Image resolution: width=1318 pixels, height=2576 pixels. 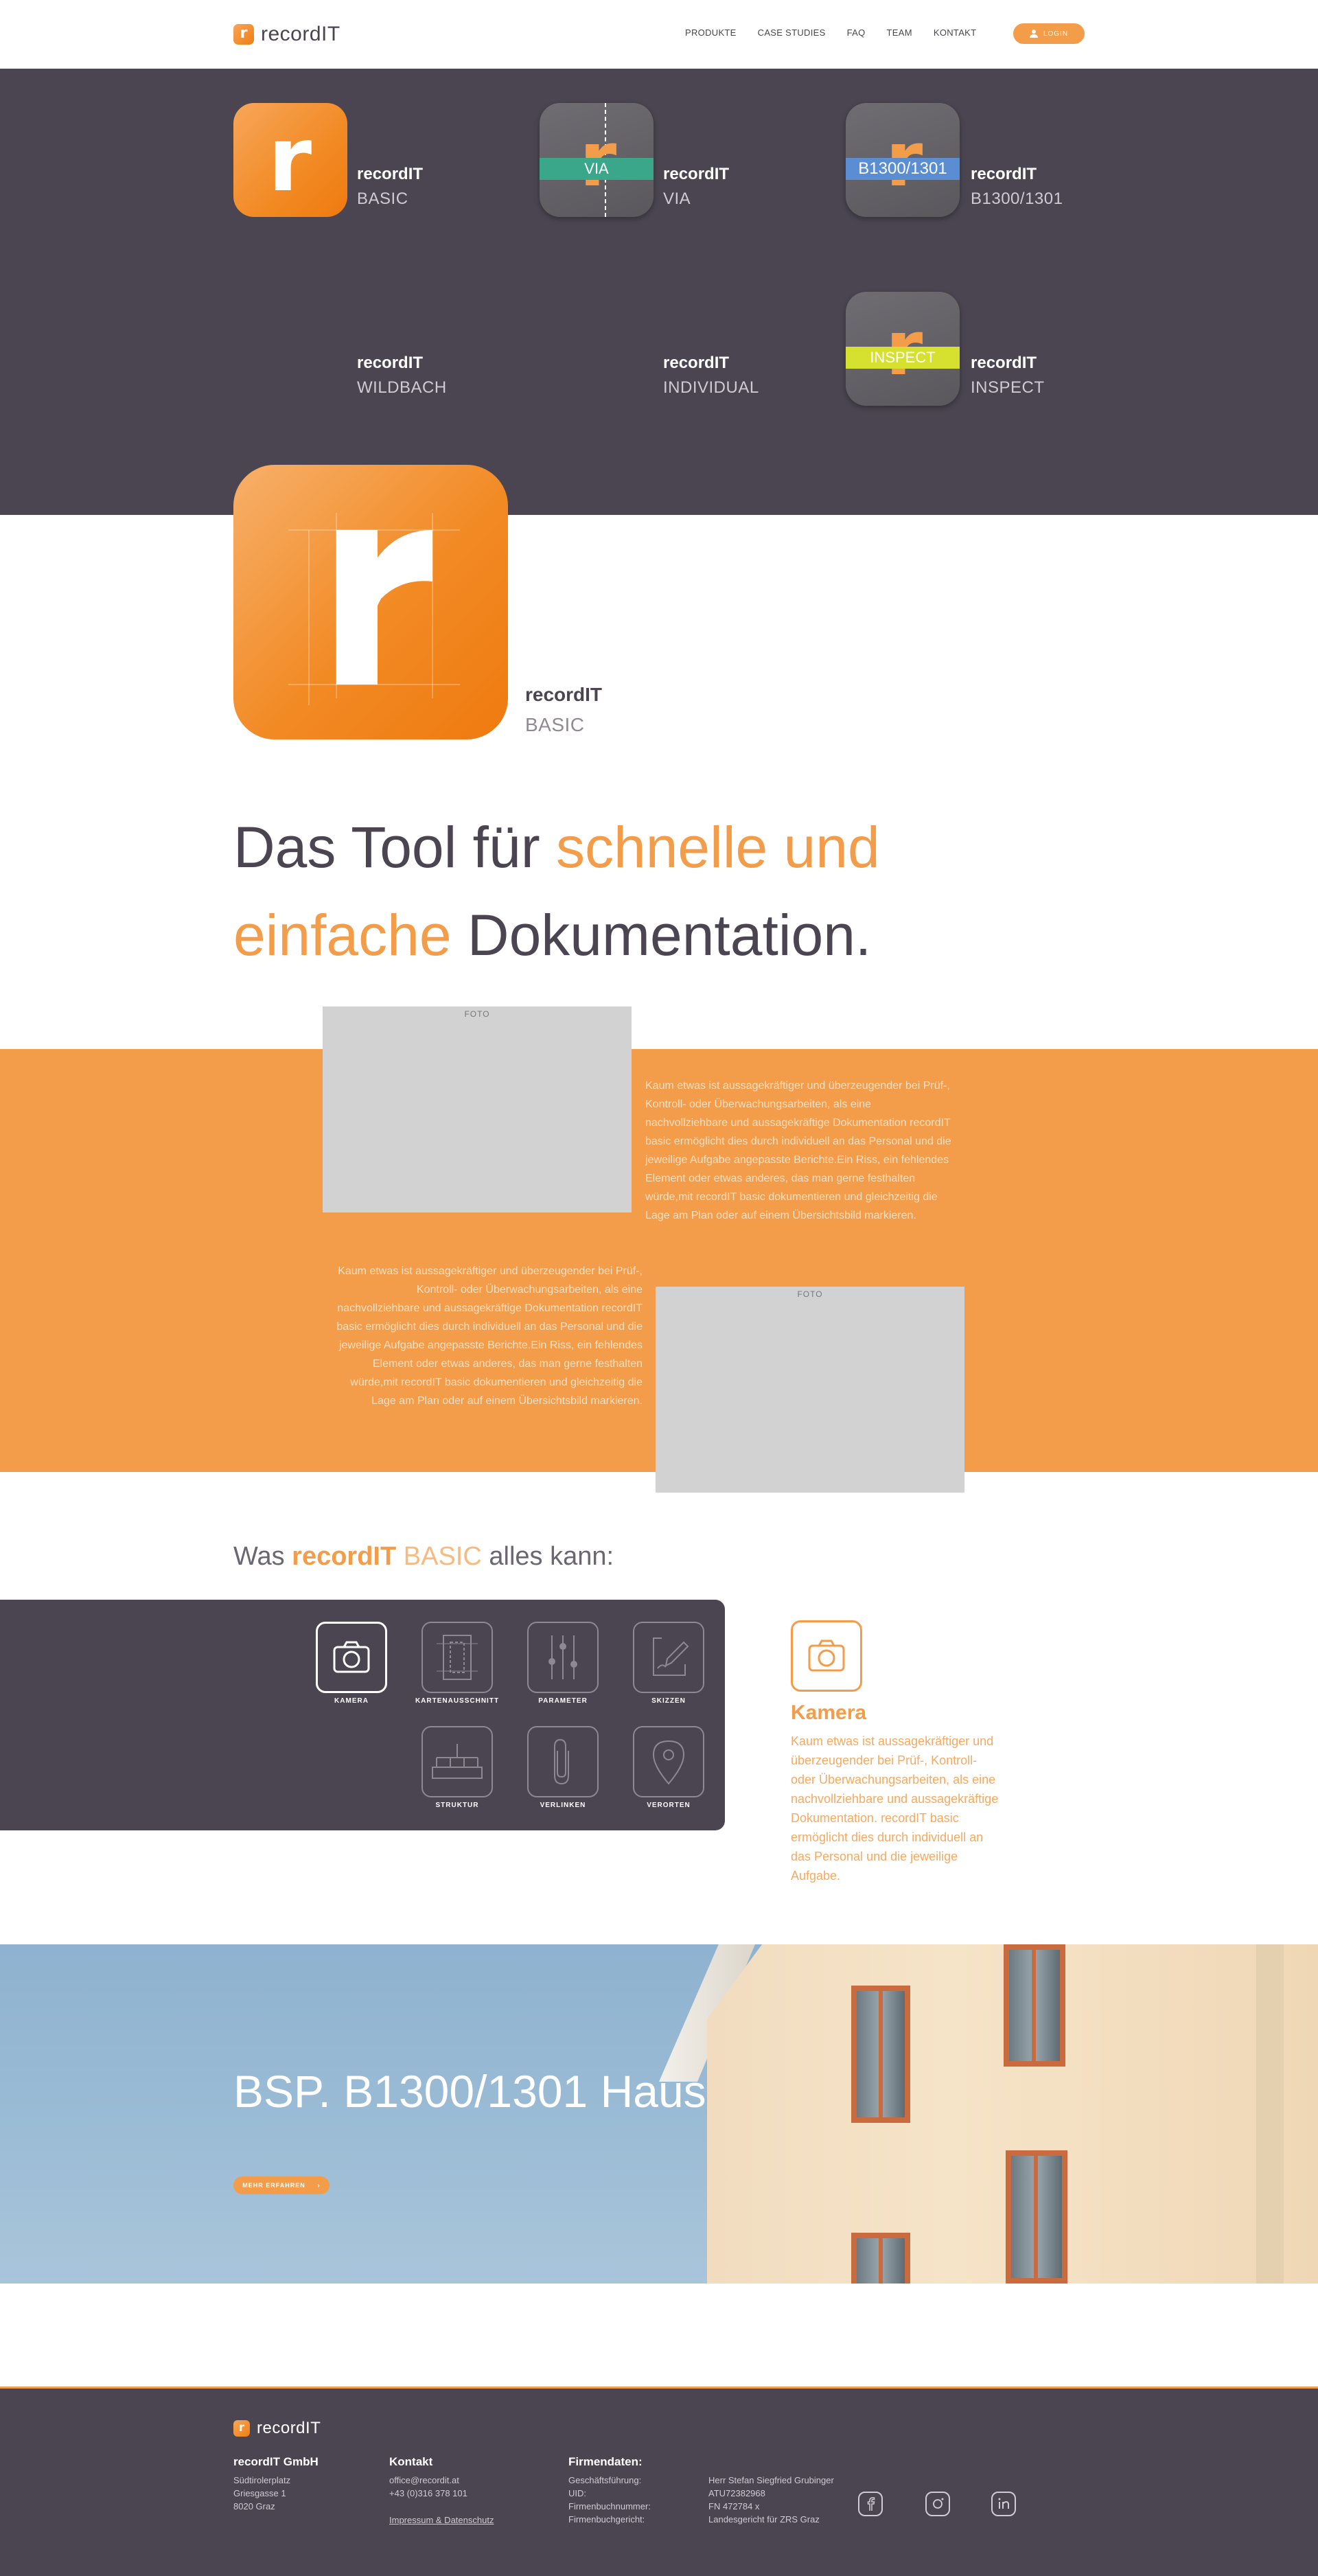 I want to click on logo-mark-icon: r, so click(x=243, y=34).